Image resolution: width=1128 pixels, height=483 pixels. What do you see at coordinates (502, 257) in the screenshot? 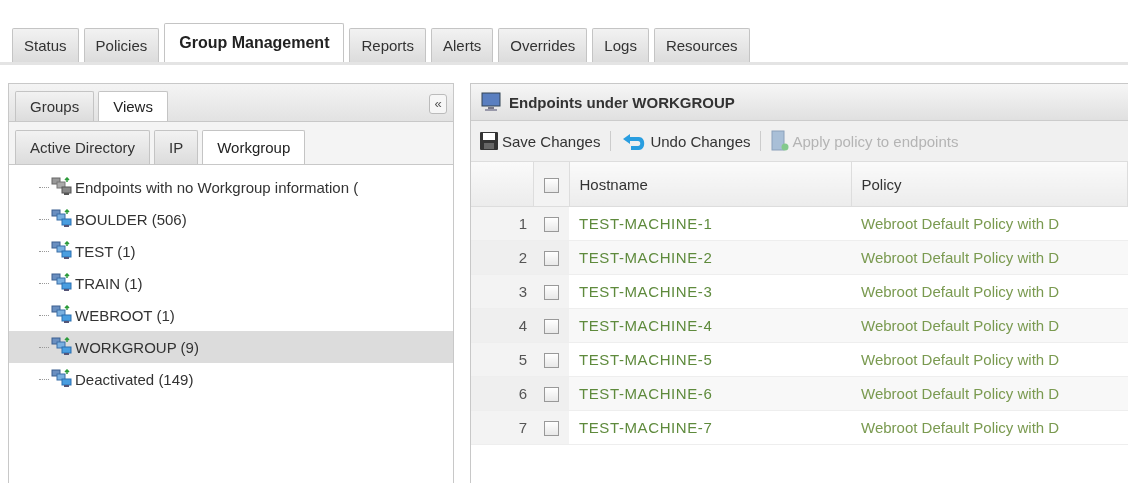
I see `row-number: 2` at bounding box center [502, 257].